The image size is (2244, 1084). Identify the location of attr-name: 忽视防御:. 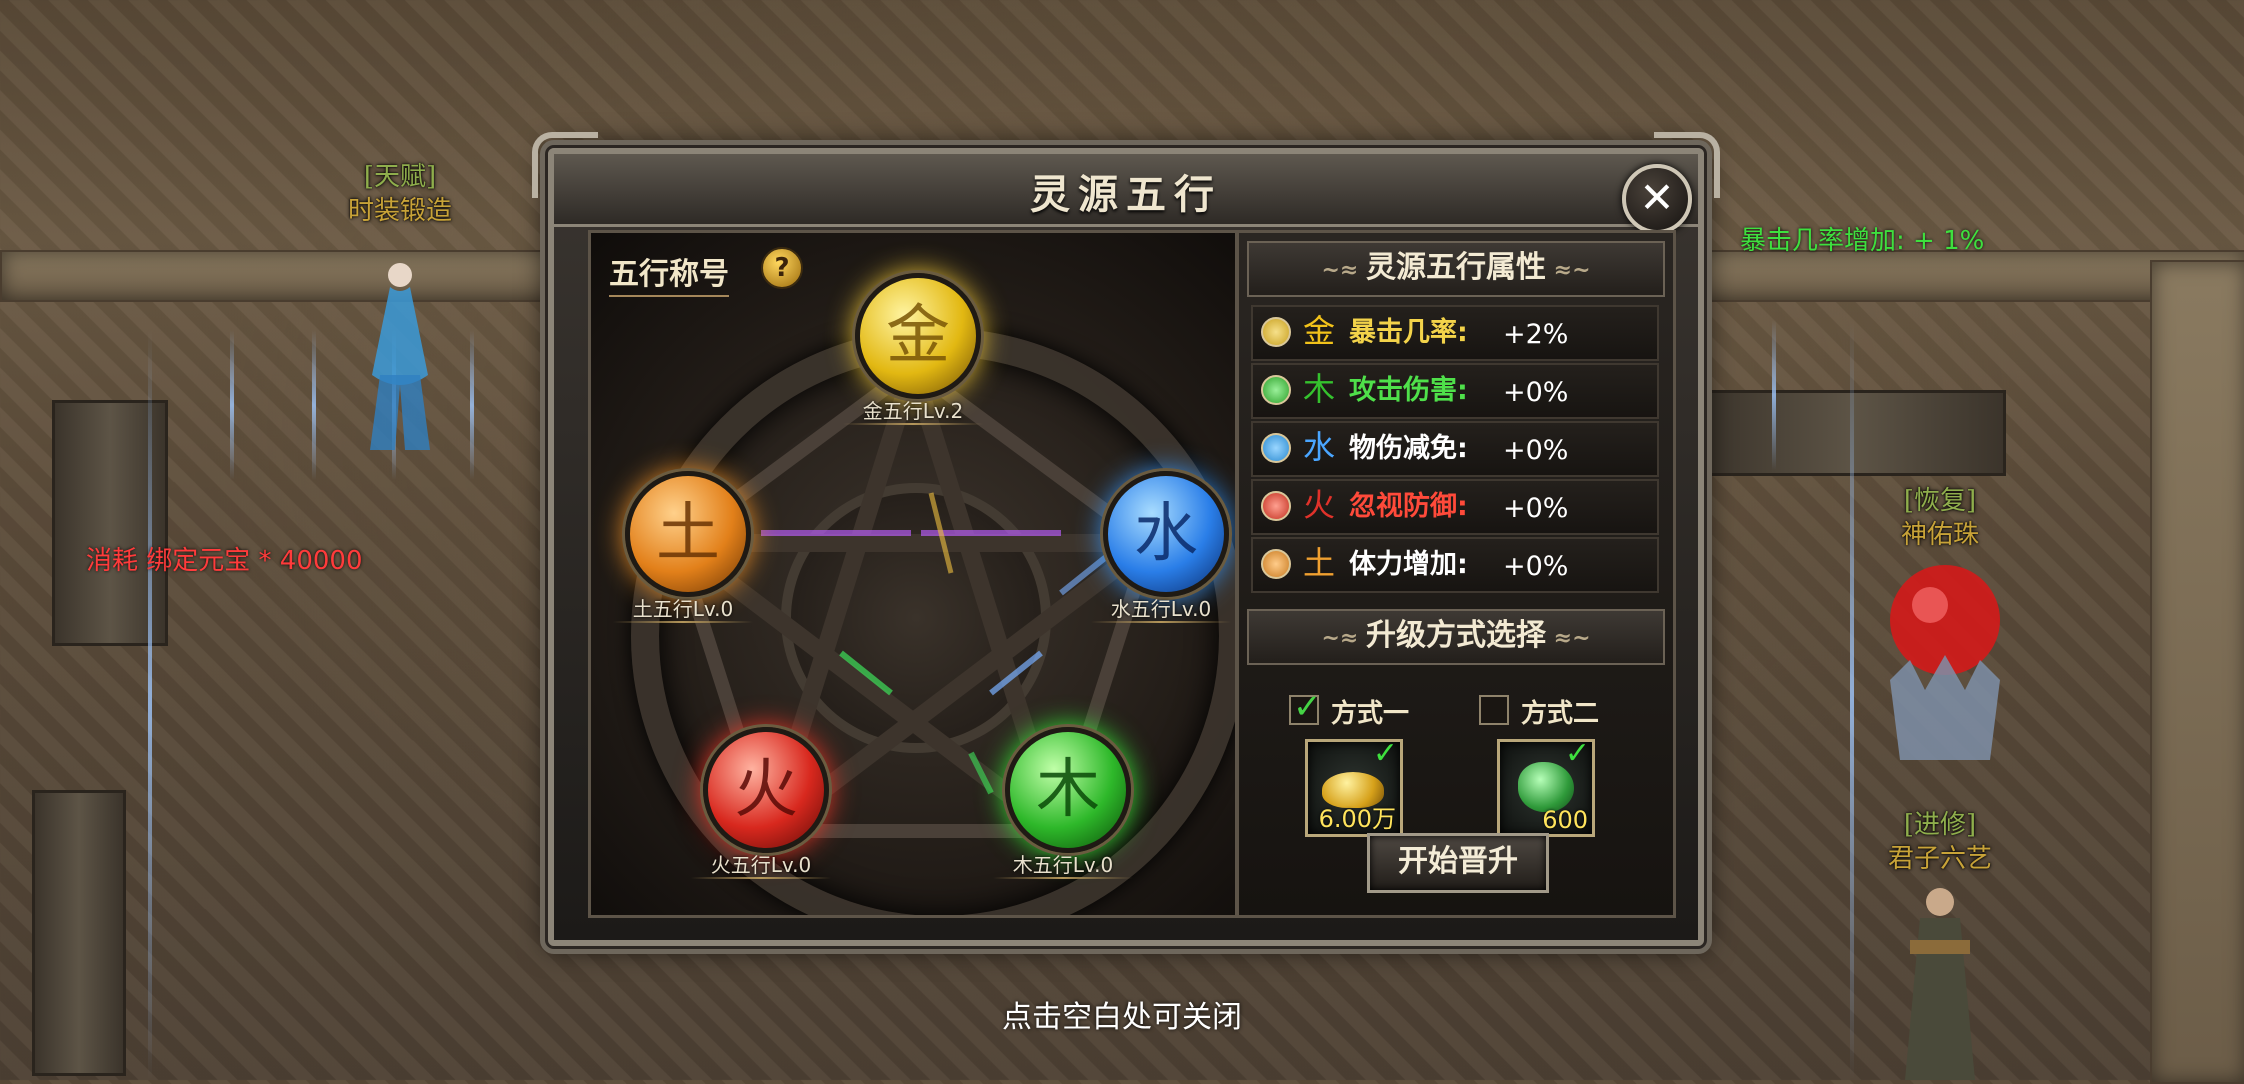
(1408, 506).